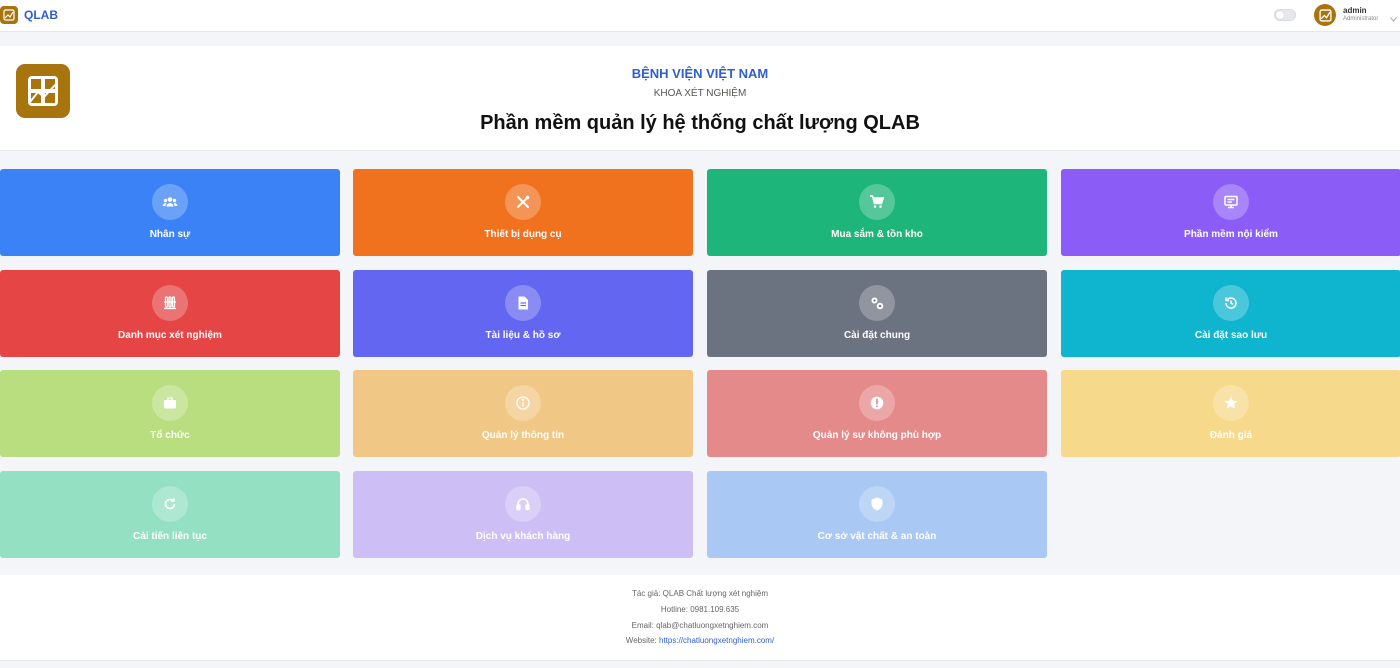 The width and height of the screenshot is (1400, 668). What do you see at coordinates (877, 234) in the screenshot?
I see `tile-label: Mua sắm & tồn kho` at bounding box center [877, 234].